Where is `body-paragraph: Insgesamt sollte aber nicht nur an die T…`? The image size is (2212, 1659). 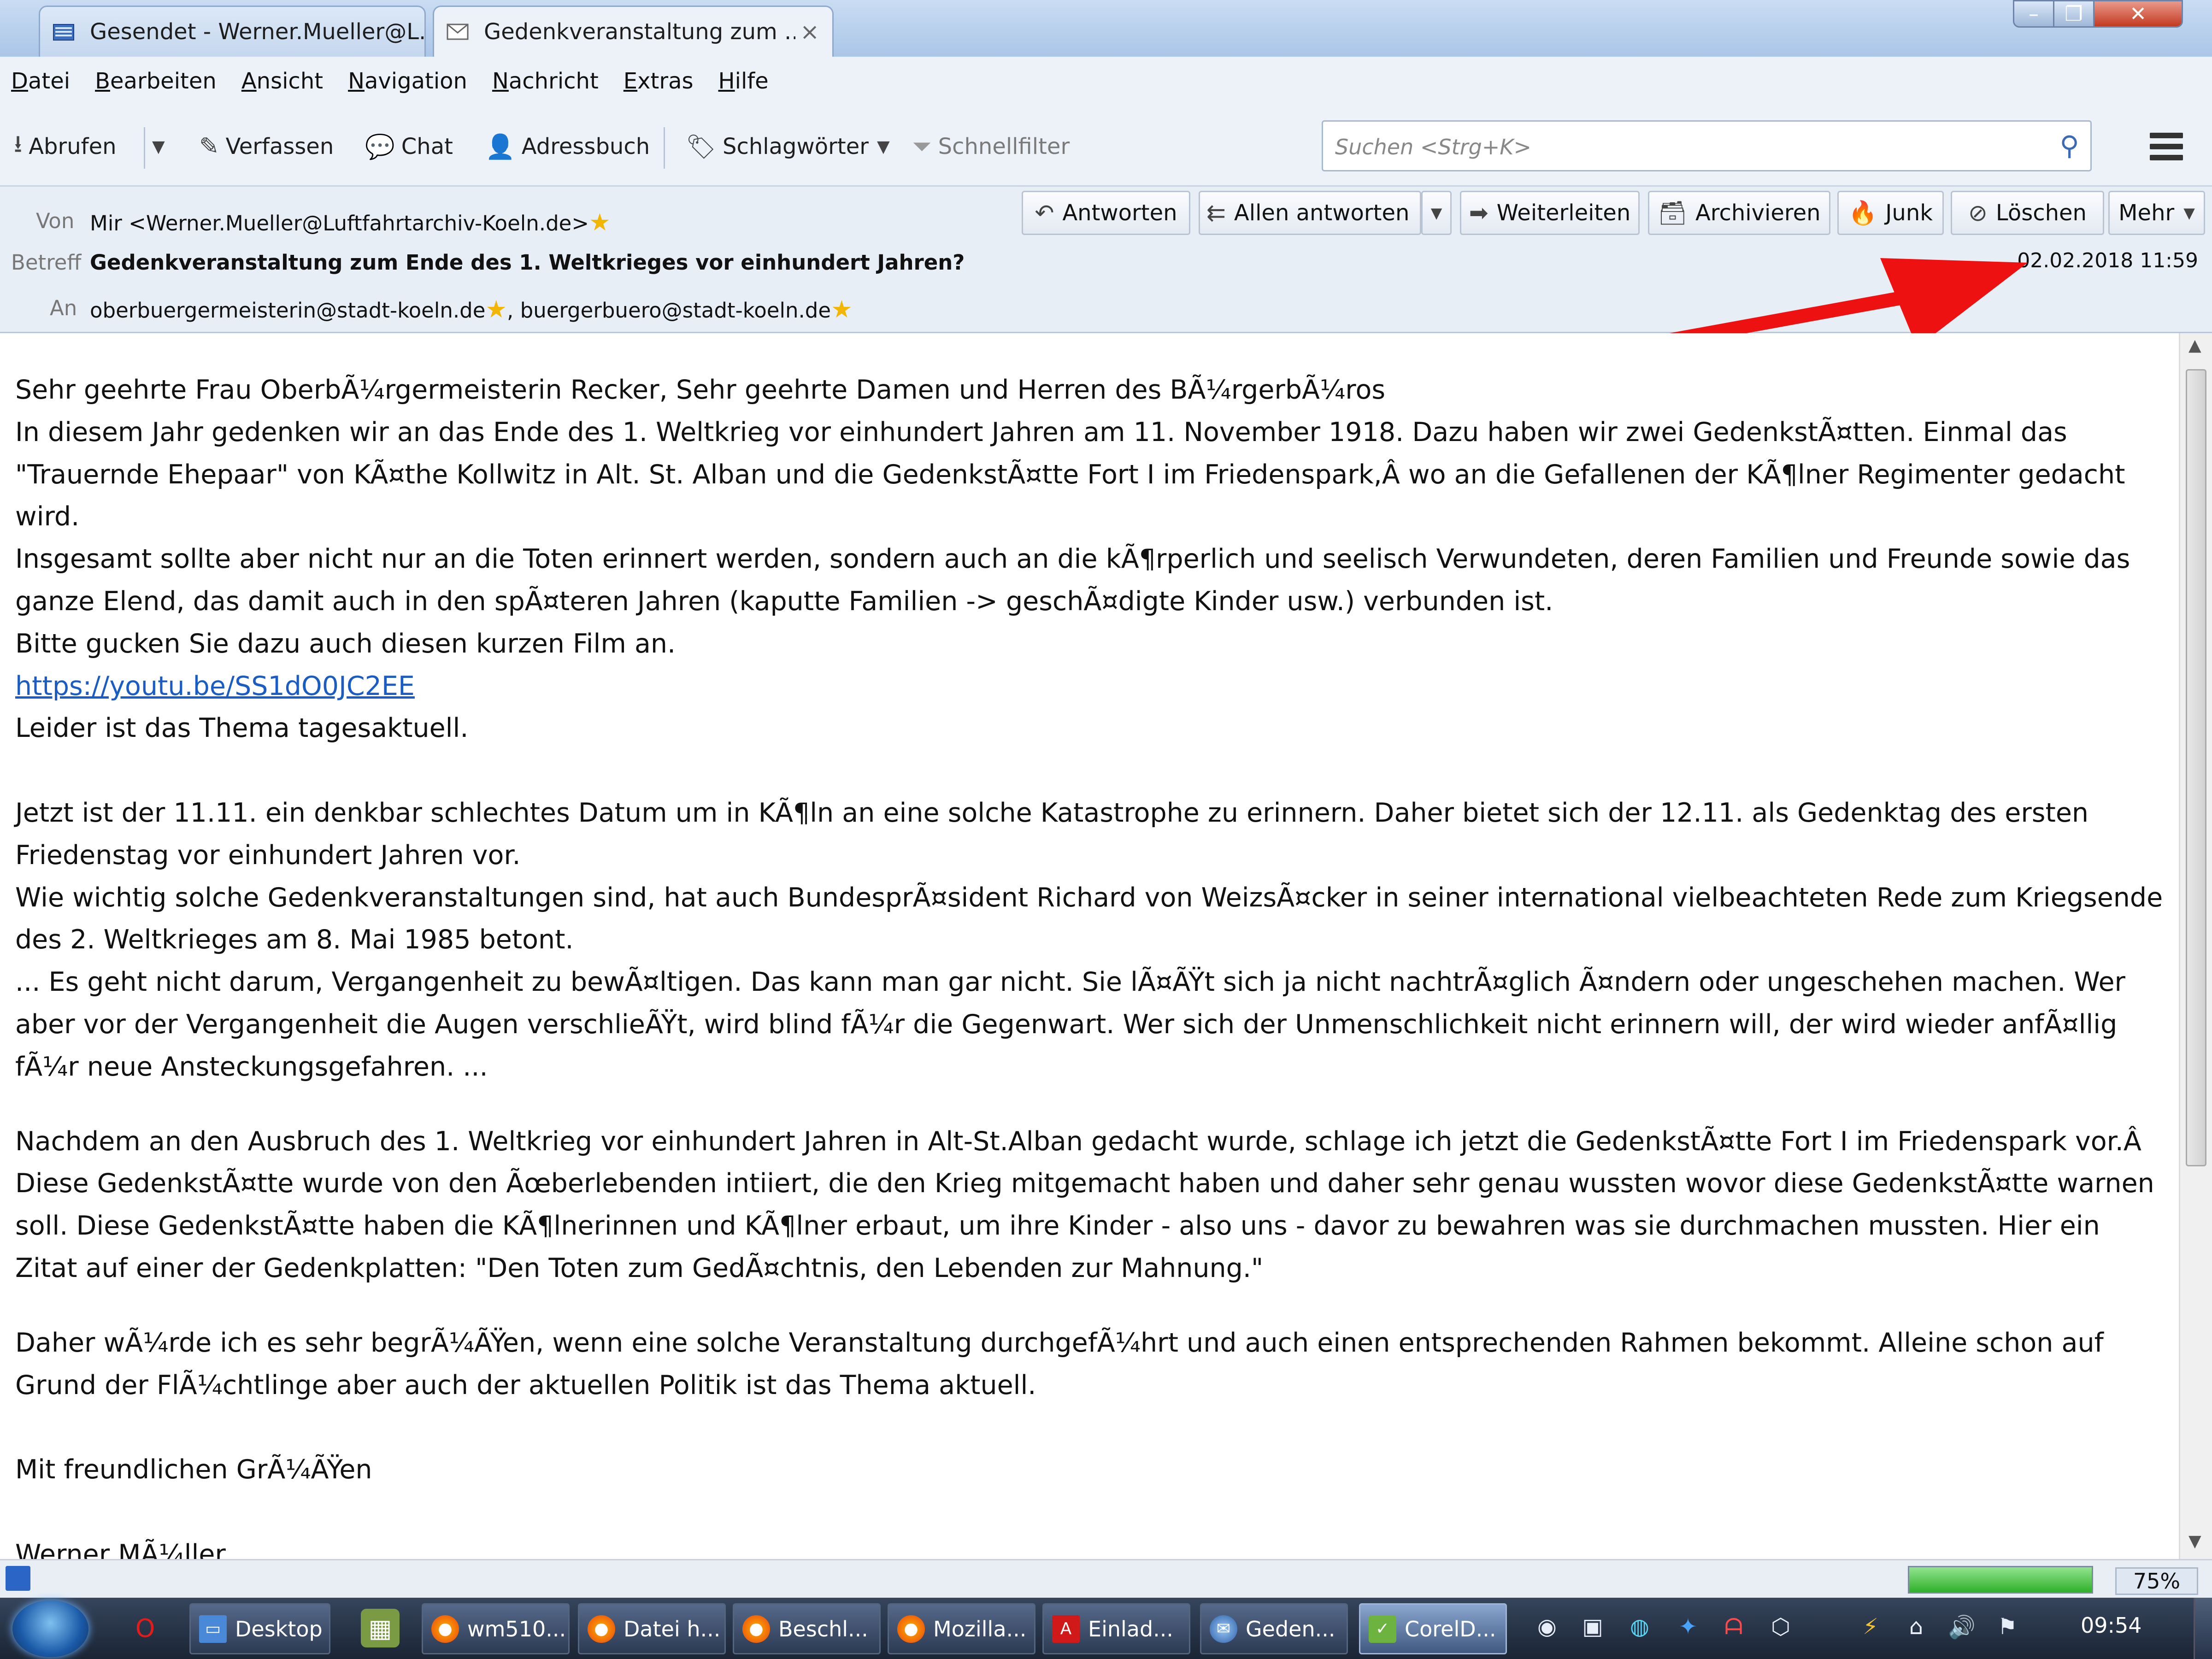
body-paragraph: Insgesamt sollte aber nicht nur an die T… is located at coordinates (1072, 580).